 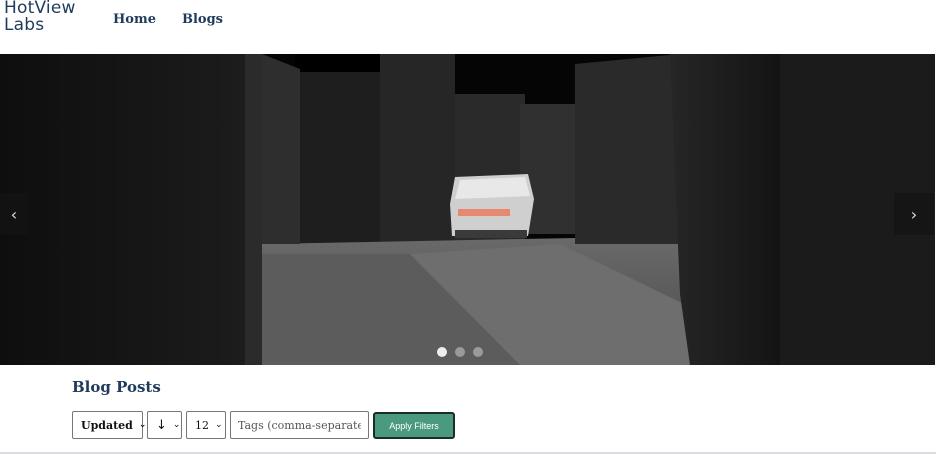 I want to click on carousel-prev-button: ‹, so click(x=14, y=214).